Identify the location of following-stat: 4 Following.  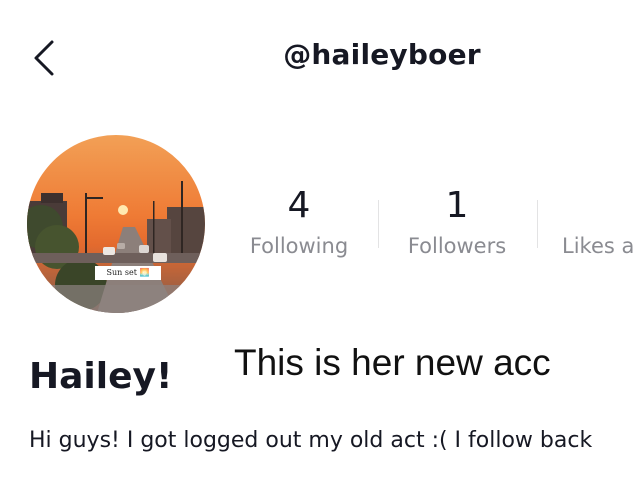
(299, 220).